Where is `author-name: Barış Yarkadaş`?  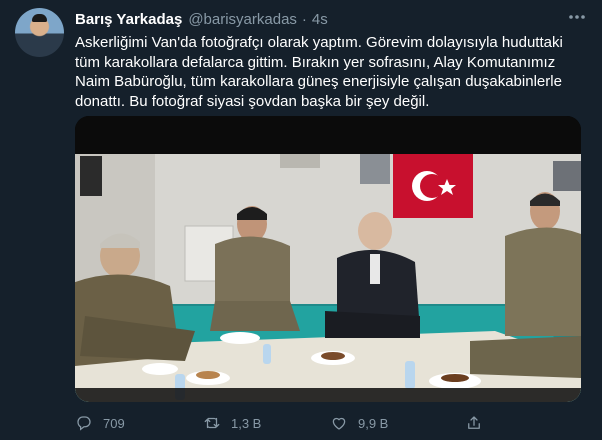 author-name: Barış Yarkadaş is located at coordinates (128, 19).